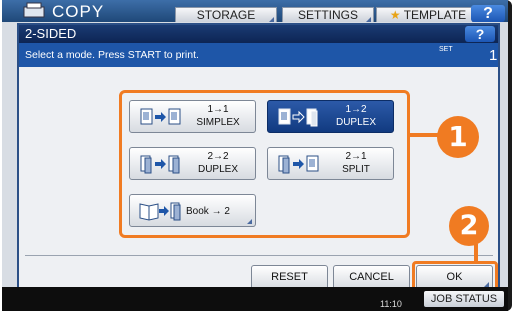  I want to click on mode-split-line2: SPLIT, so click(356, 169).